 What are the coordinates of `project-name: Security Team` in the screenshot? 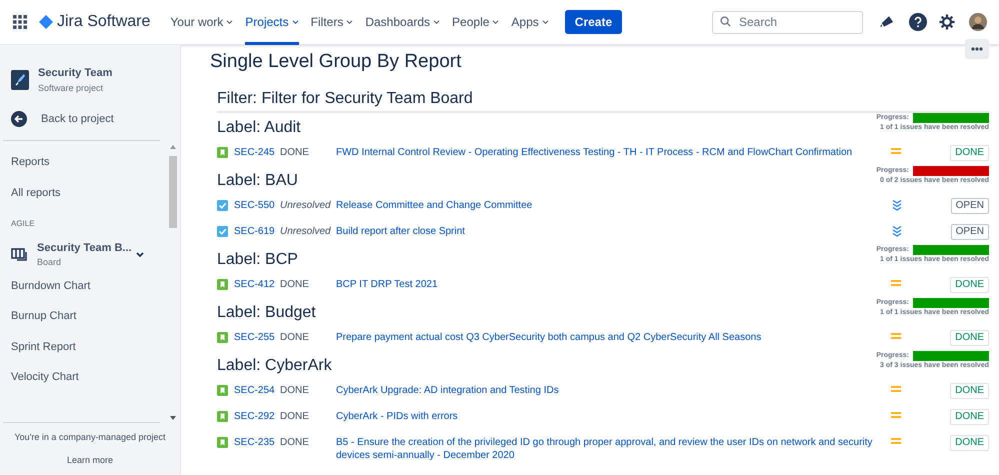 It's located at (75, 73).